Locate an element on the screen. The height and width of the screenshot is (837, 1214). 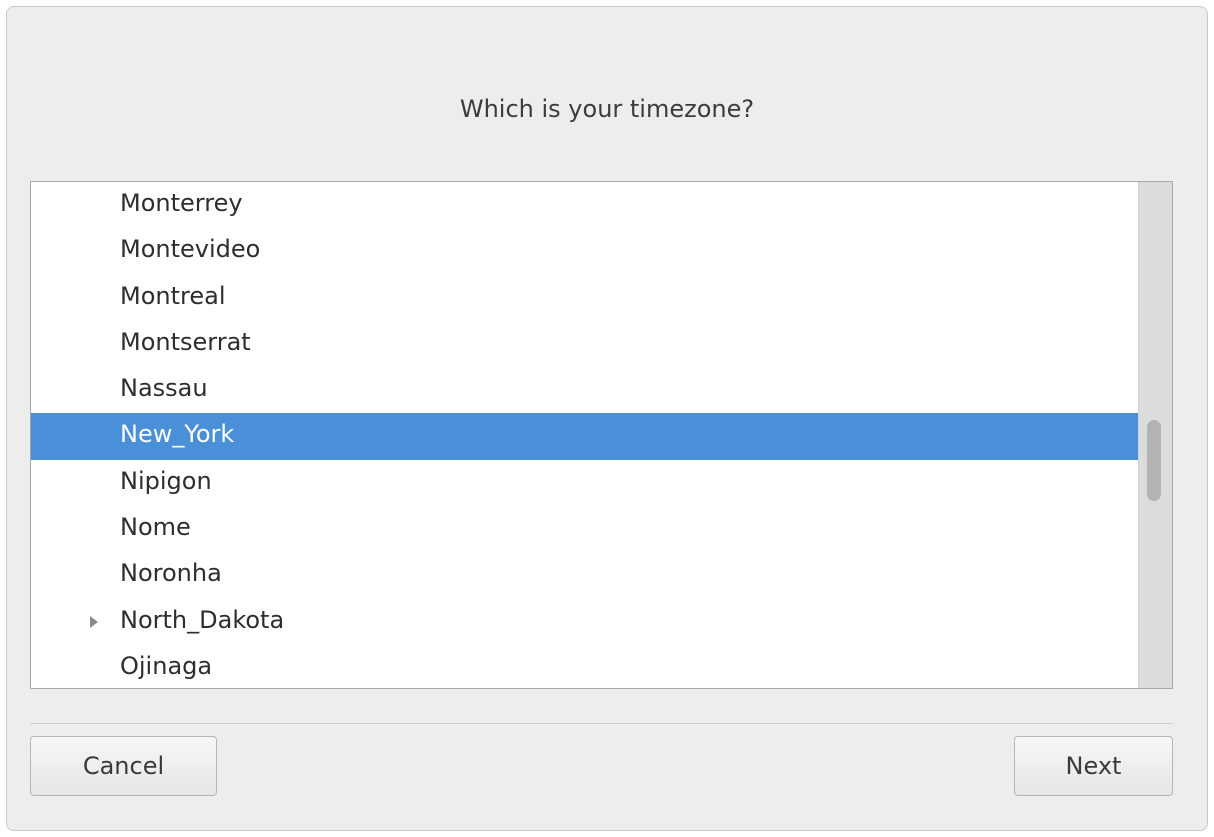
timezone-row: Monterrey is located at coordinates (584, 205).